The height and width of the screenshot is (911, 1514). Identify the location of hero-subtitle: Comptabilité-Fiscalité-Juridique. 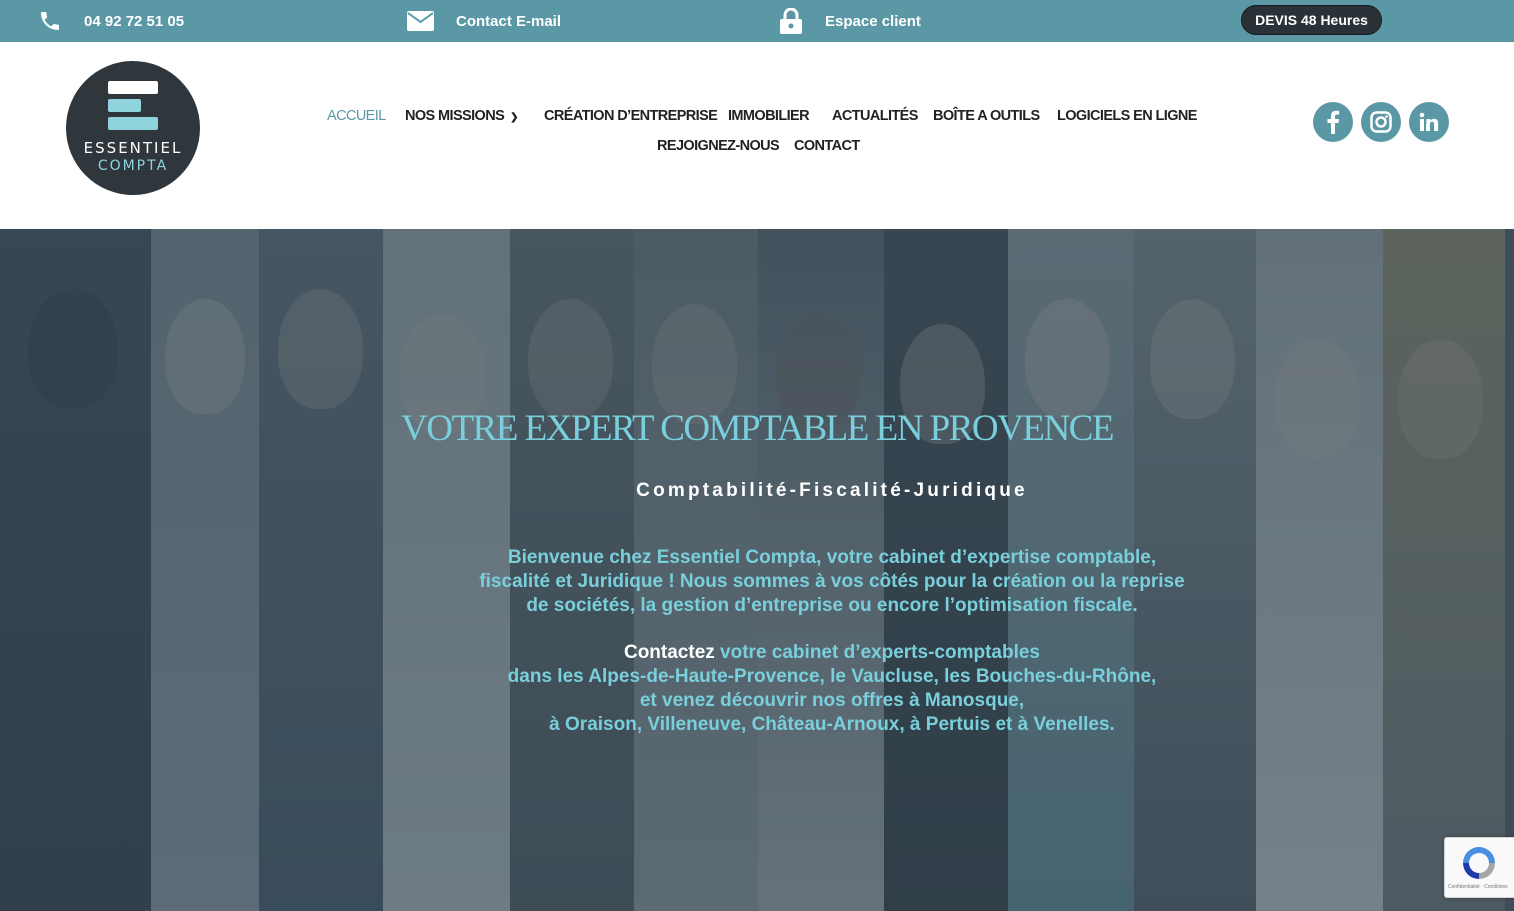
(832, 490).